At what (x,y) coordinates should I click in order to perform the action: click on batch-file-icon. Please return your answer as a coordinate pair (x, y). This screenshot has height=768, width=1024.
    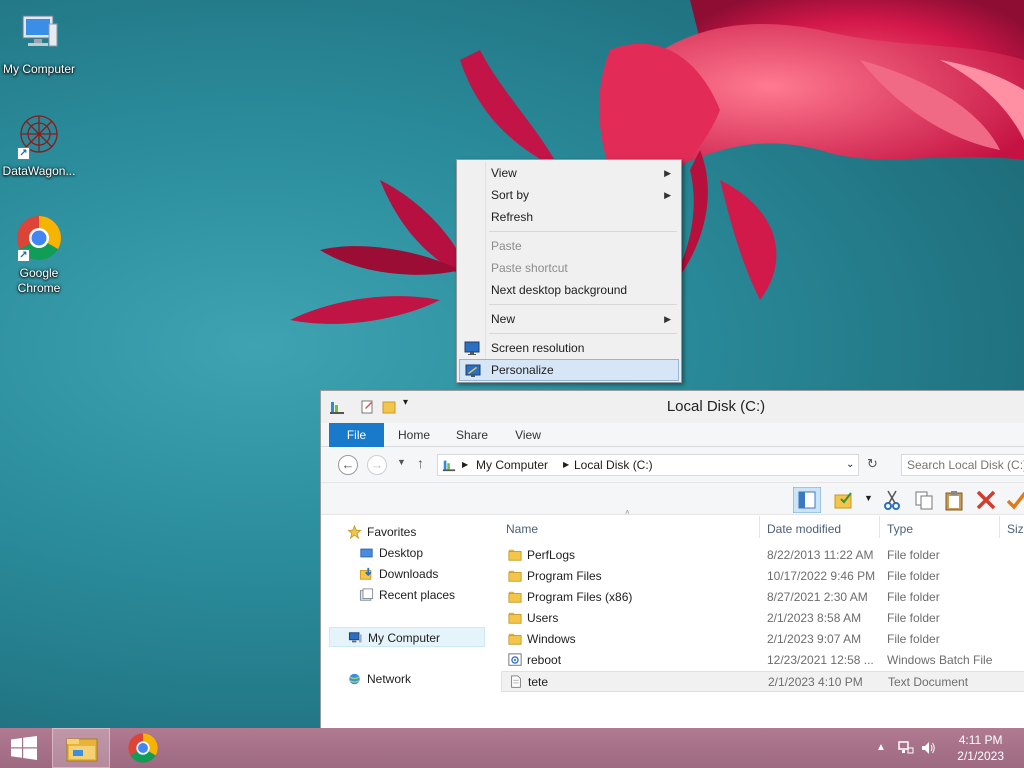
    Looking at the image, I should click on (515, 659).